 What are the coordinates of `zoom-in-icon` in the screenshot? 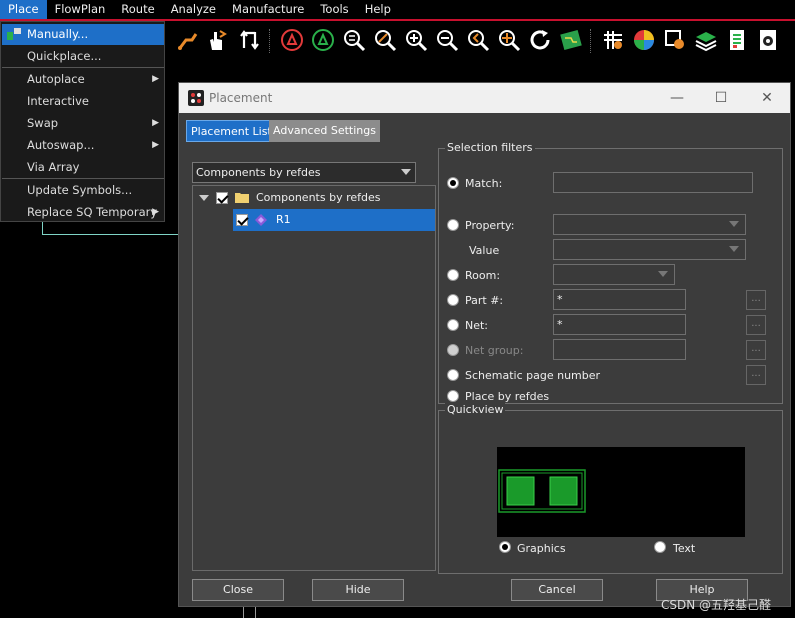 It's located at (416, 40).